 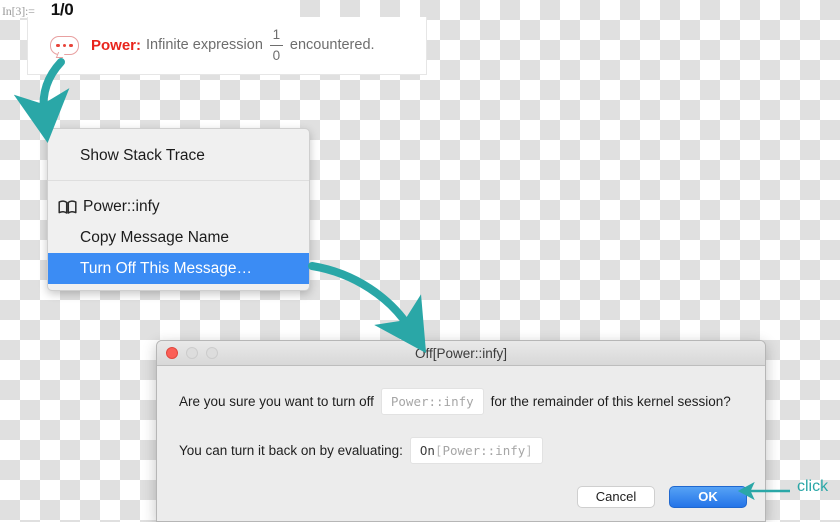 I want to click on menu-item-label: Show Stack Trace, so click(x=142, y=155).